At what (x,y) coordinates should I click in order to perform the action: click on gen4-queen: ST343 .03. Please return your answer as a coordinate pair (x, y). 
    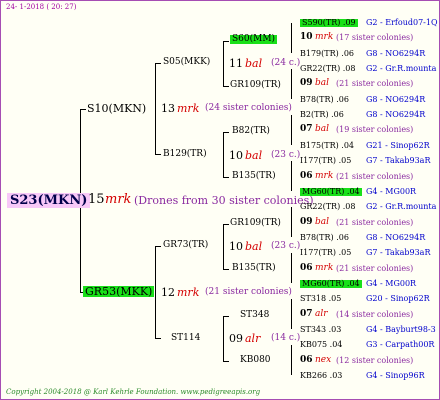
    Looking at the image, I should click on (320, 330).